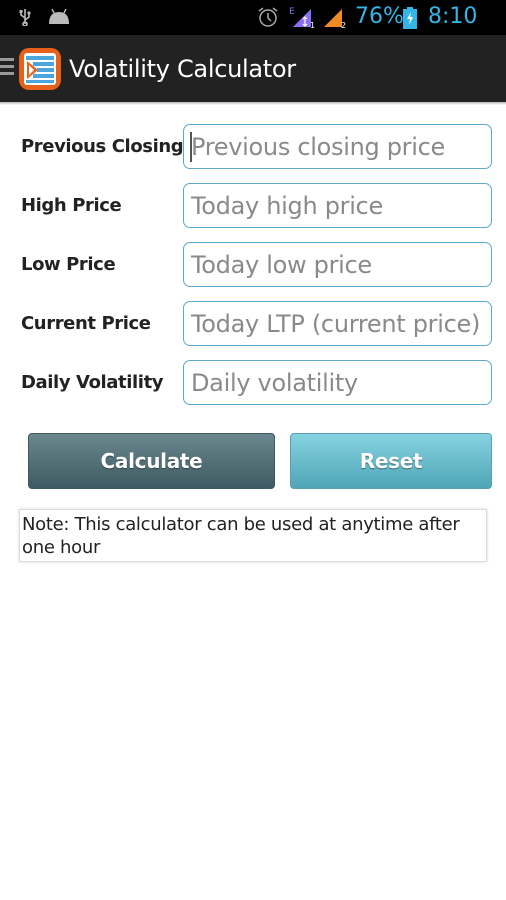 The height and width of the screenshot is (900, 506). I want to click on high-price-input, so click(337, 205).